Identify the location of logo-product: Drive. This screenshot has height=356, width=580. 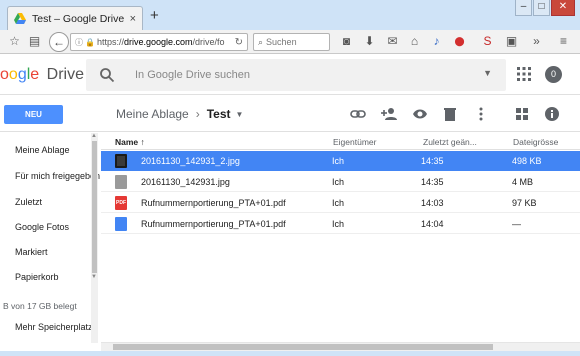
(65, 74).